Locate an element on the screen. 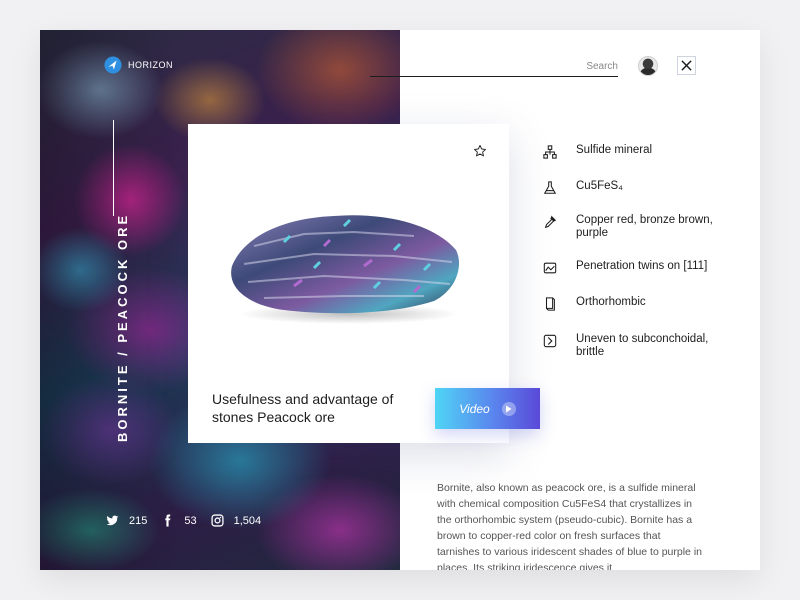 This screenshot has height=600, width=800. social-counters: 215 53 1,504 is located at coordinates (183, 520).